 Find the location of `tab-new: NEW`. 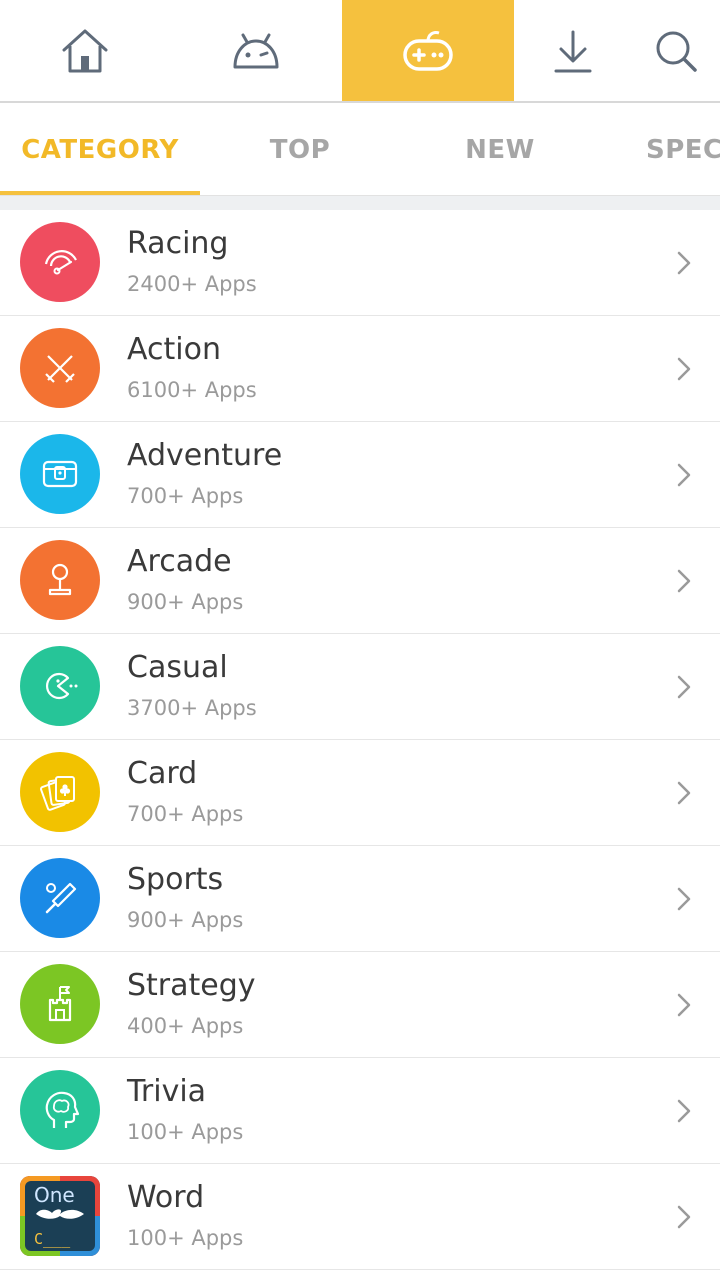

tab-new: NEW is located at coordinates (500, 149).